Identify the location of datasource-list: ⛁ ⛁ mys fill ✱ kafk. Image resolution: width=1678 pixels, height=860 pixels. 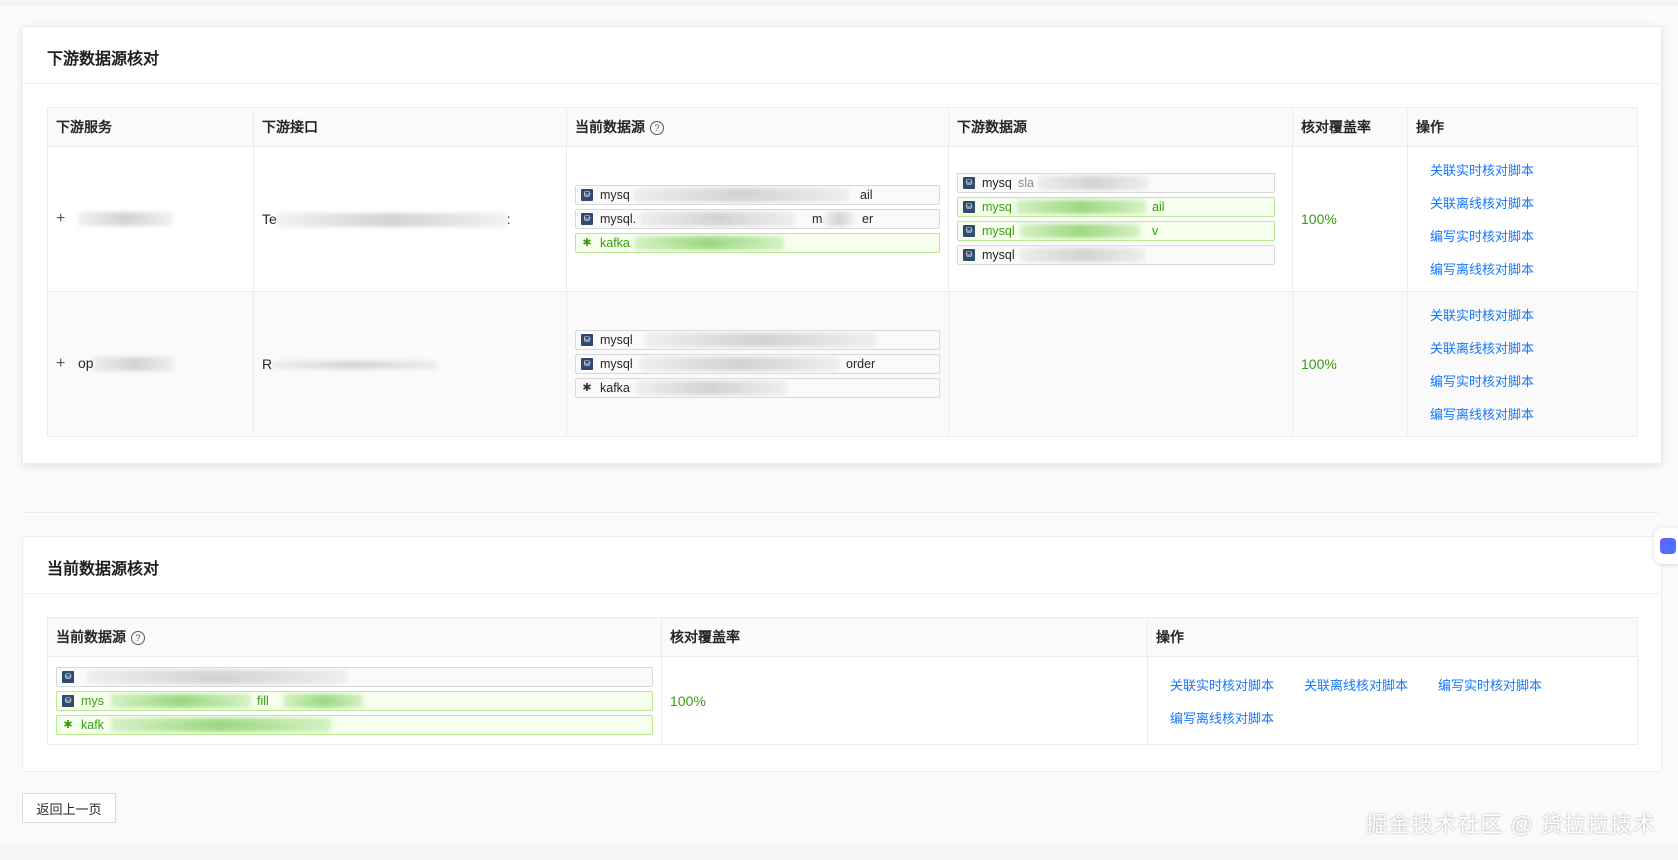
(354, 700).